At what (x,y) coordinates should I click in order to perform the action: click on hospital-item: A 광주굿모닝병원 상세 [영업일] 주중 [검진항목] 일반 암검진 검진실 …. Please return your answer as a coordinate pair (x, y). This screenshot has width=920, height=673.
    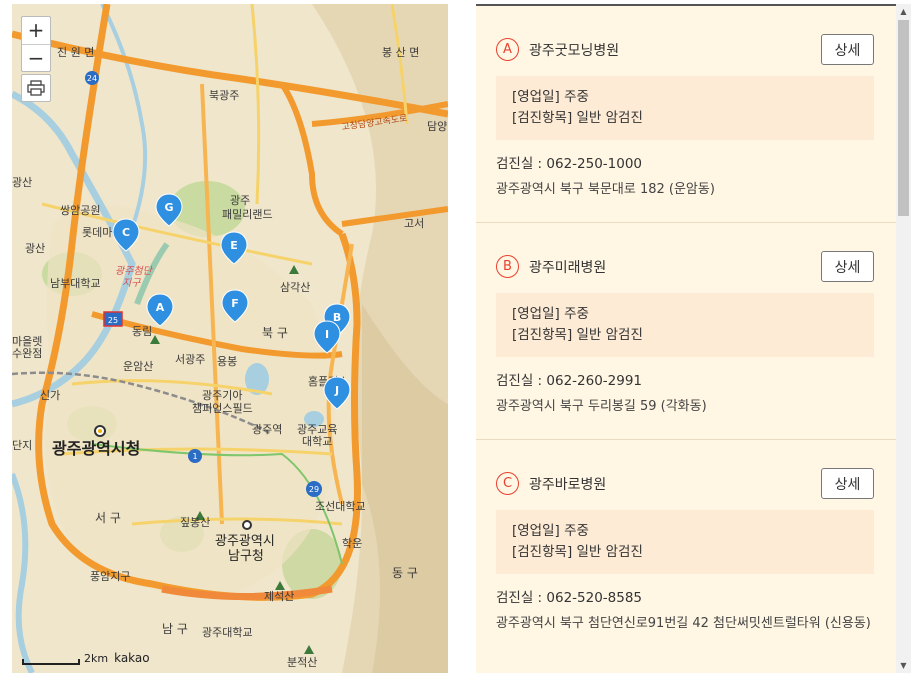
    Looking at the image, I should click on (686, 114).